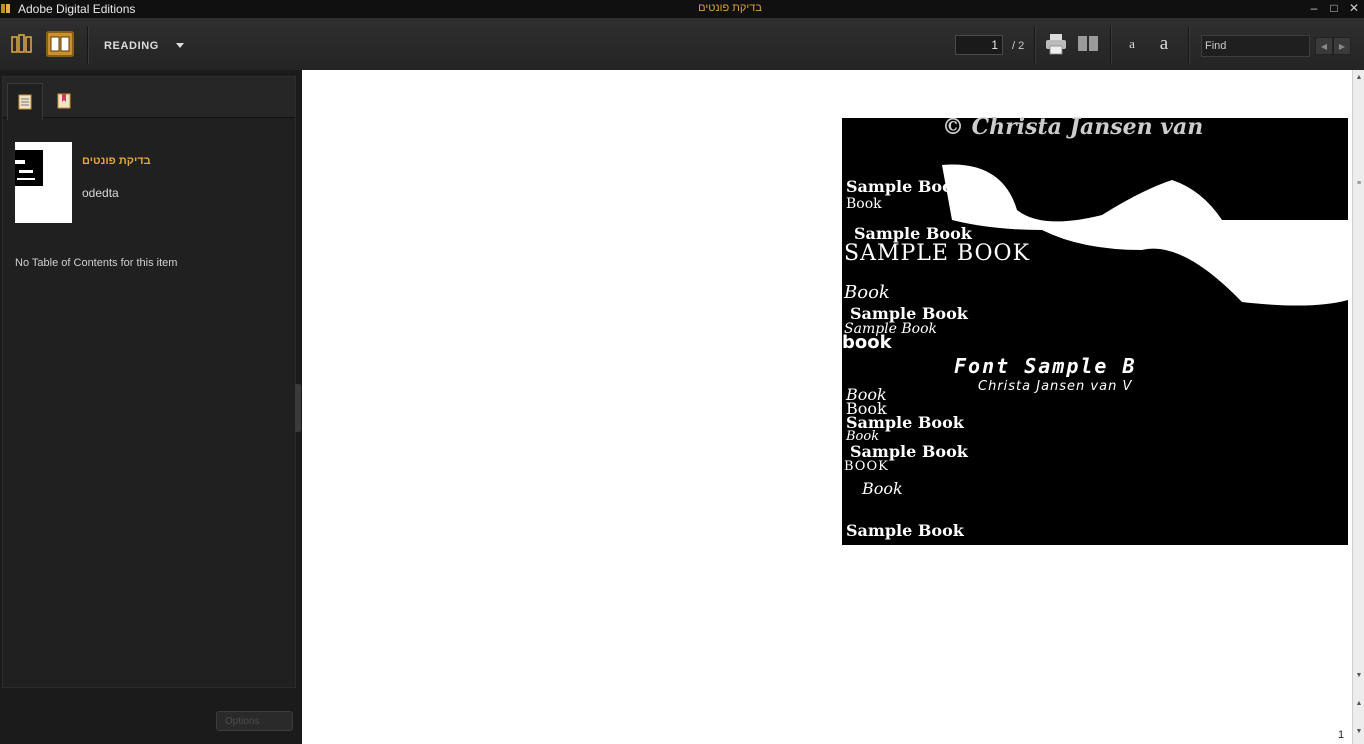  Describe the element at coordinates (1358, 407) in the screenshot. I see `vertical-scrollbar: ▲ ≡ ▼ ▲ ▼` at that location.